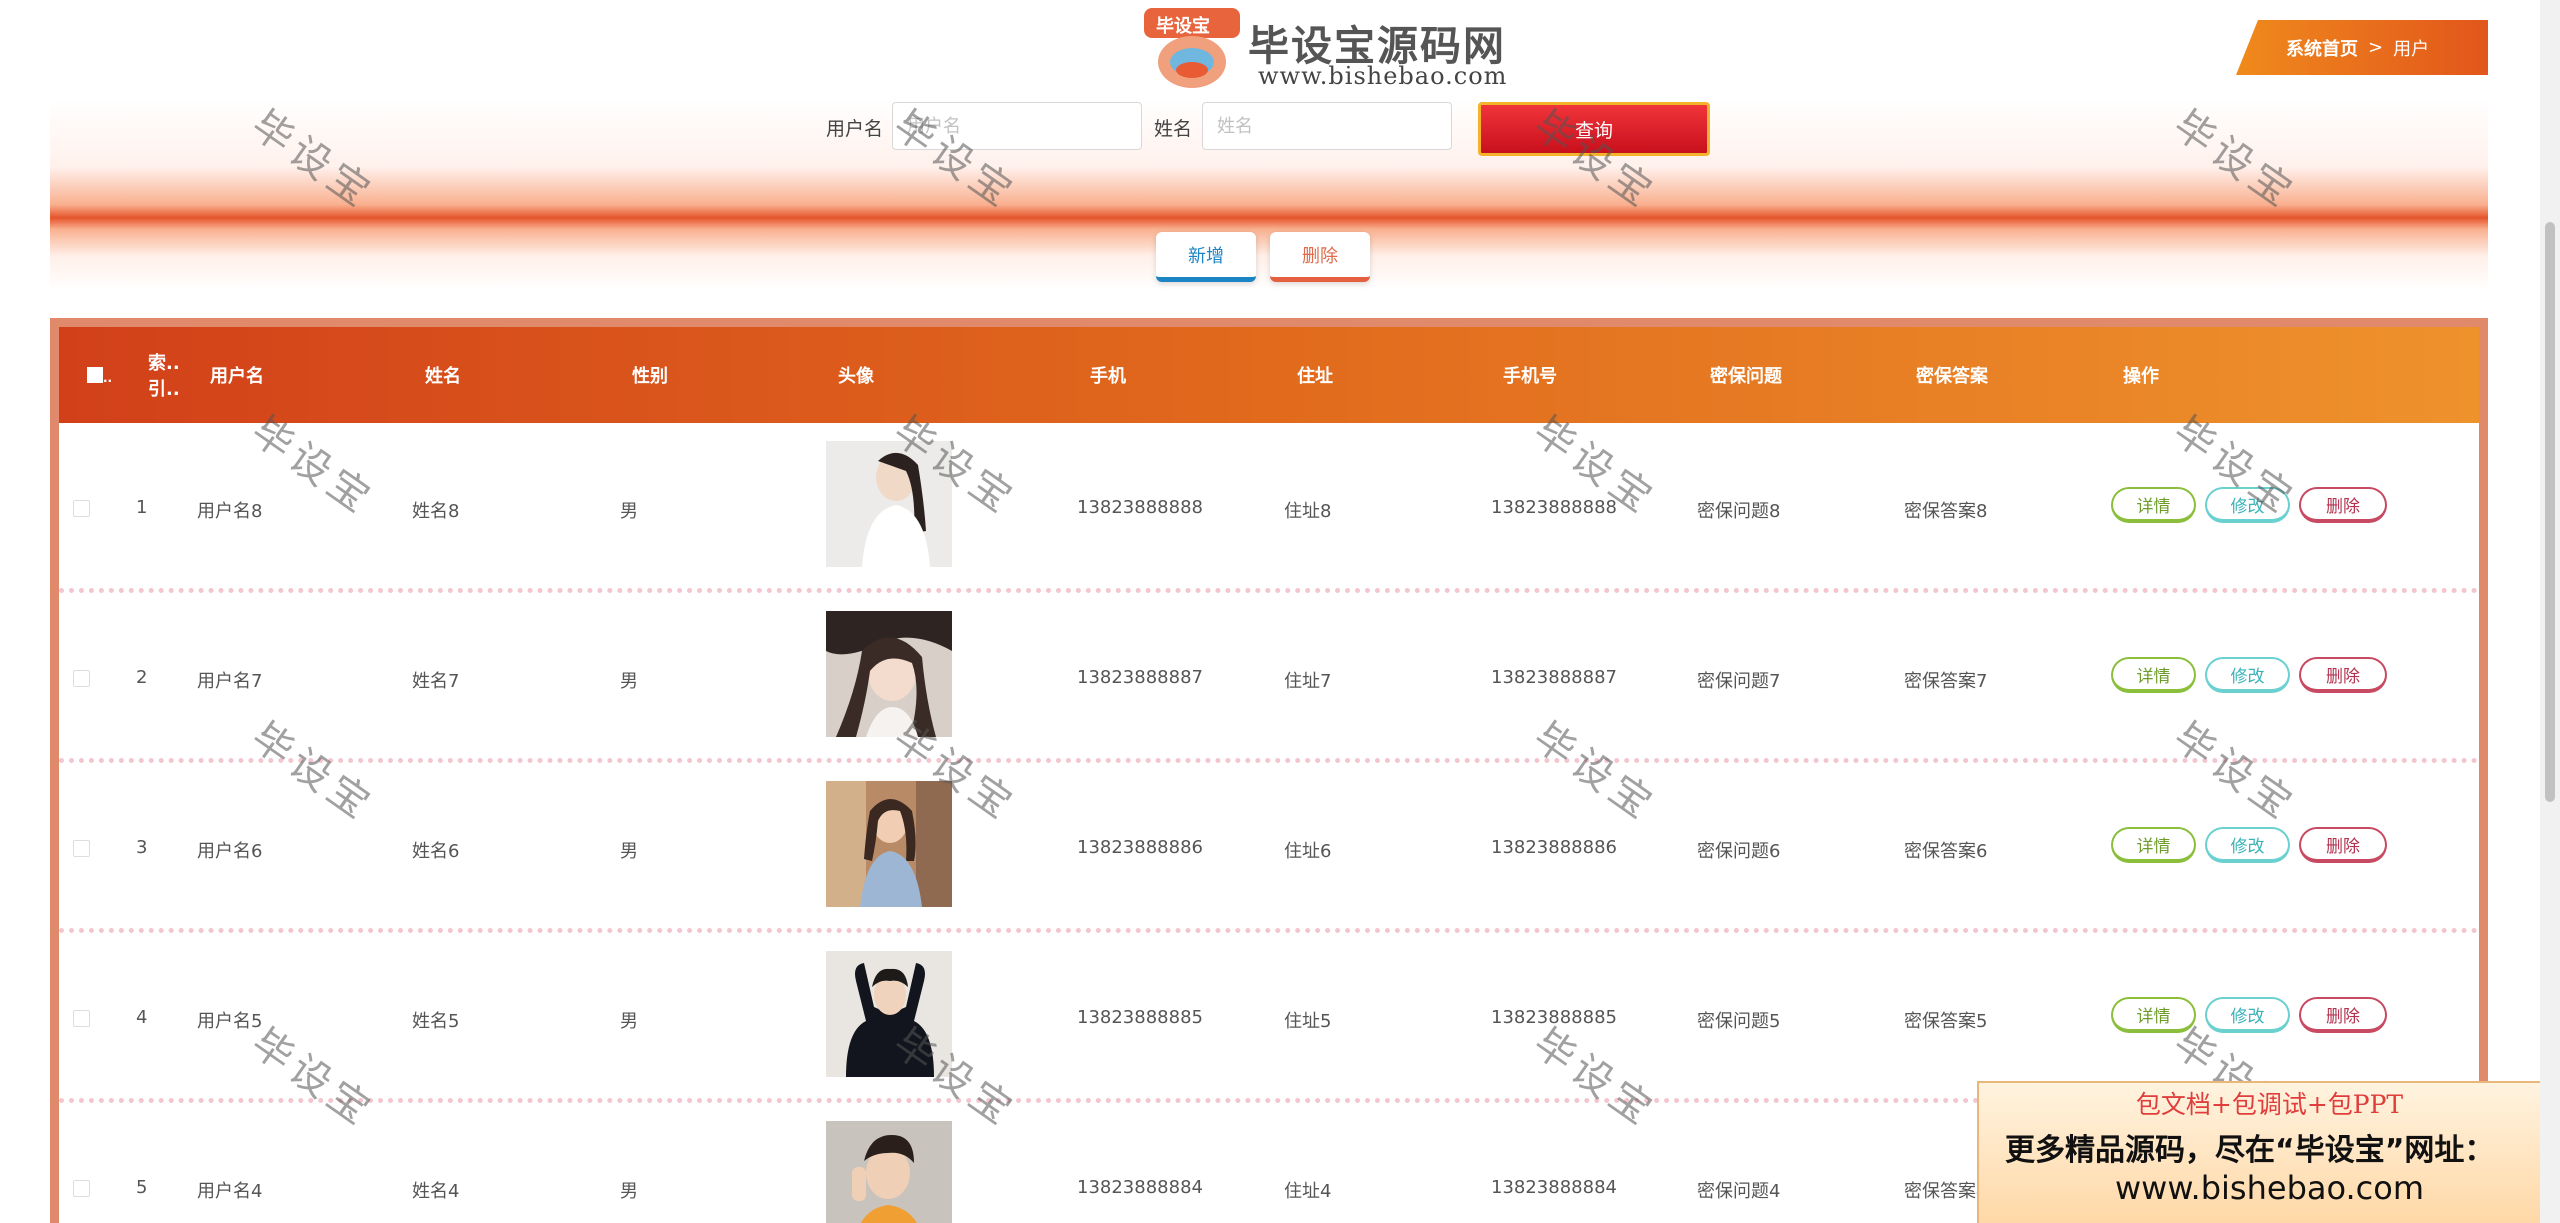 The height and width of the screenshot is (1223, 2560). I want to click on cell-security-question: 密保问题8, so click(1739, 511).